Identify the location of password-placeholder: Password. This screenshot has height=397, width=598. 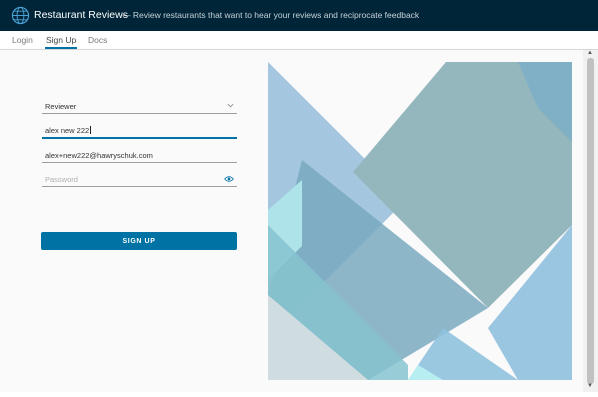
(61, 179).